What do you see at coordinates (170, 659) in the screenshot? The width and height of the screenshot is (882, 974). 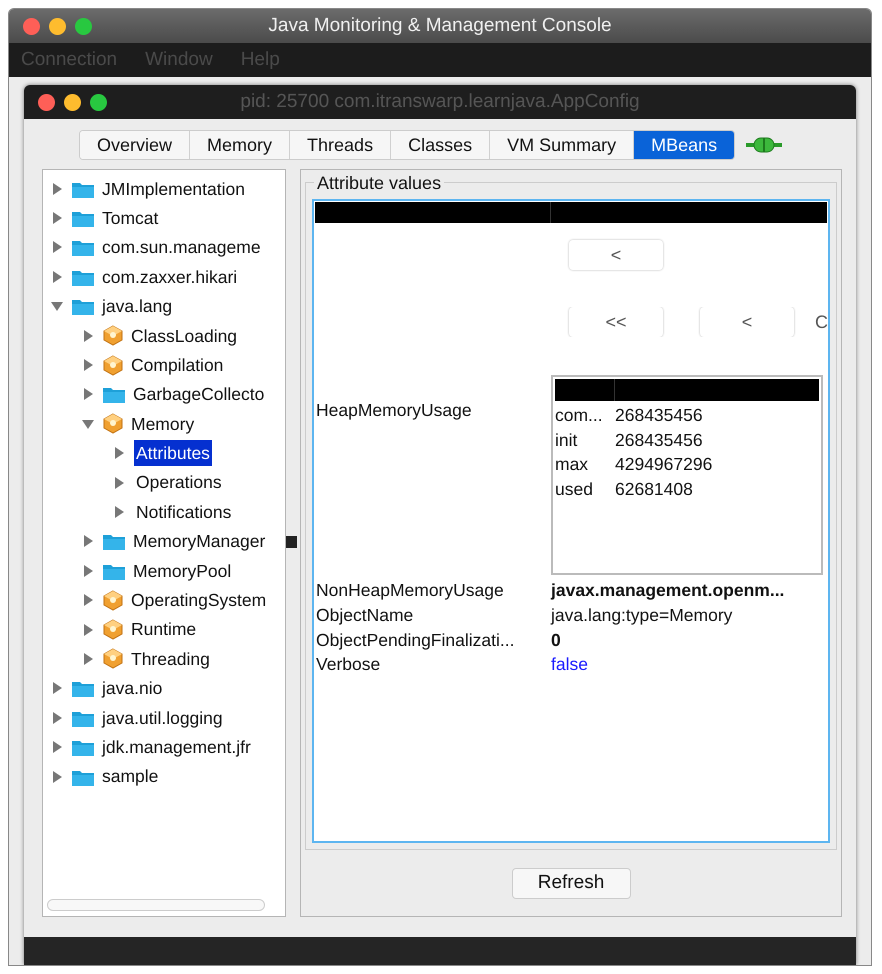 I see `tree-item: Threading` at bounding box center [170, 659].